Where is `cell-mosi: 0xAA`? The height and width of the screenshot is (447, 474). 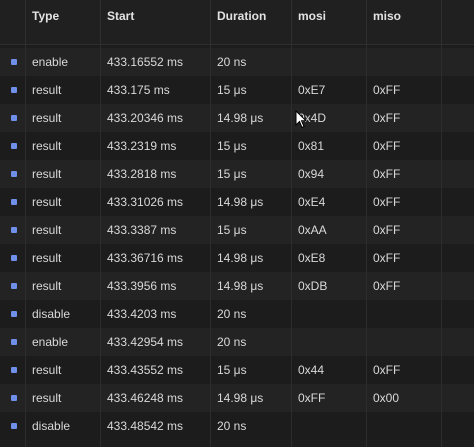
cell-mosi: 0xAA is located at coordinates (328, 230).